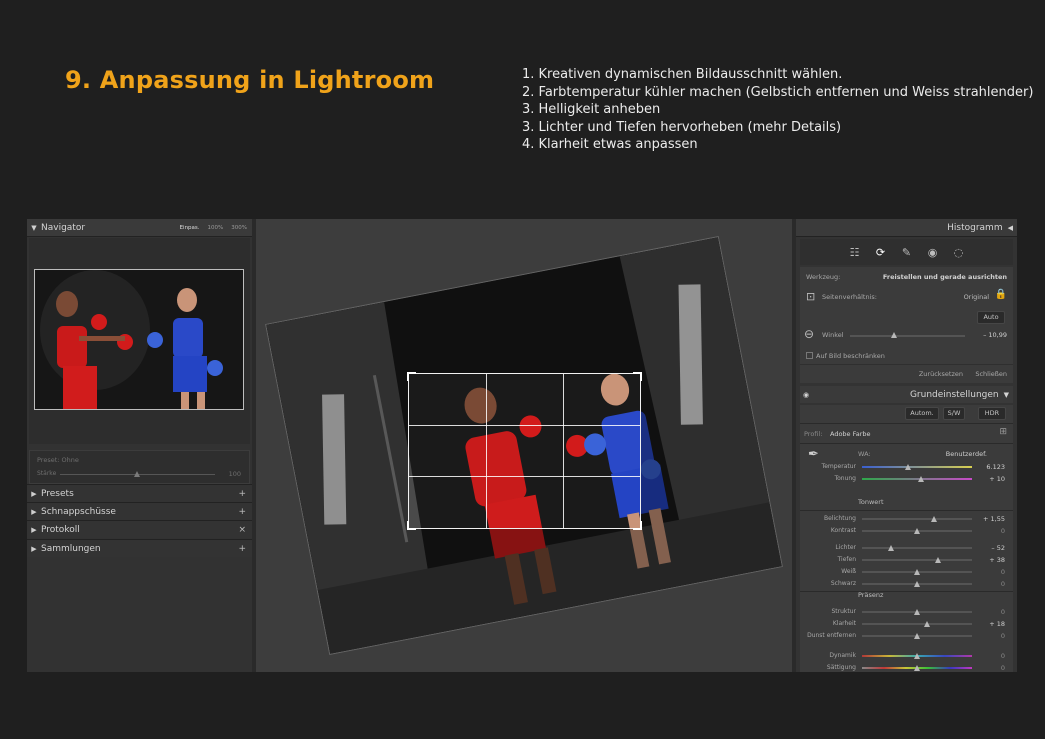 This screenshot has width=1045, height=739. What do you see at coordinates (954, 413) in the screenshot?
I see `bw-button: S/W` at bounding box center [954, 413].